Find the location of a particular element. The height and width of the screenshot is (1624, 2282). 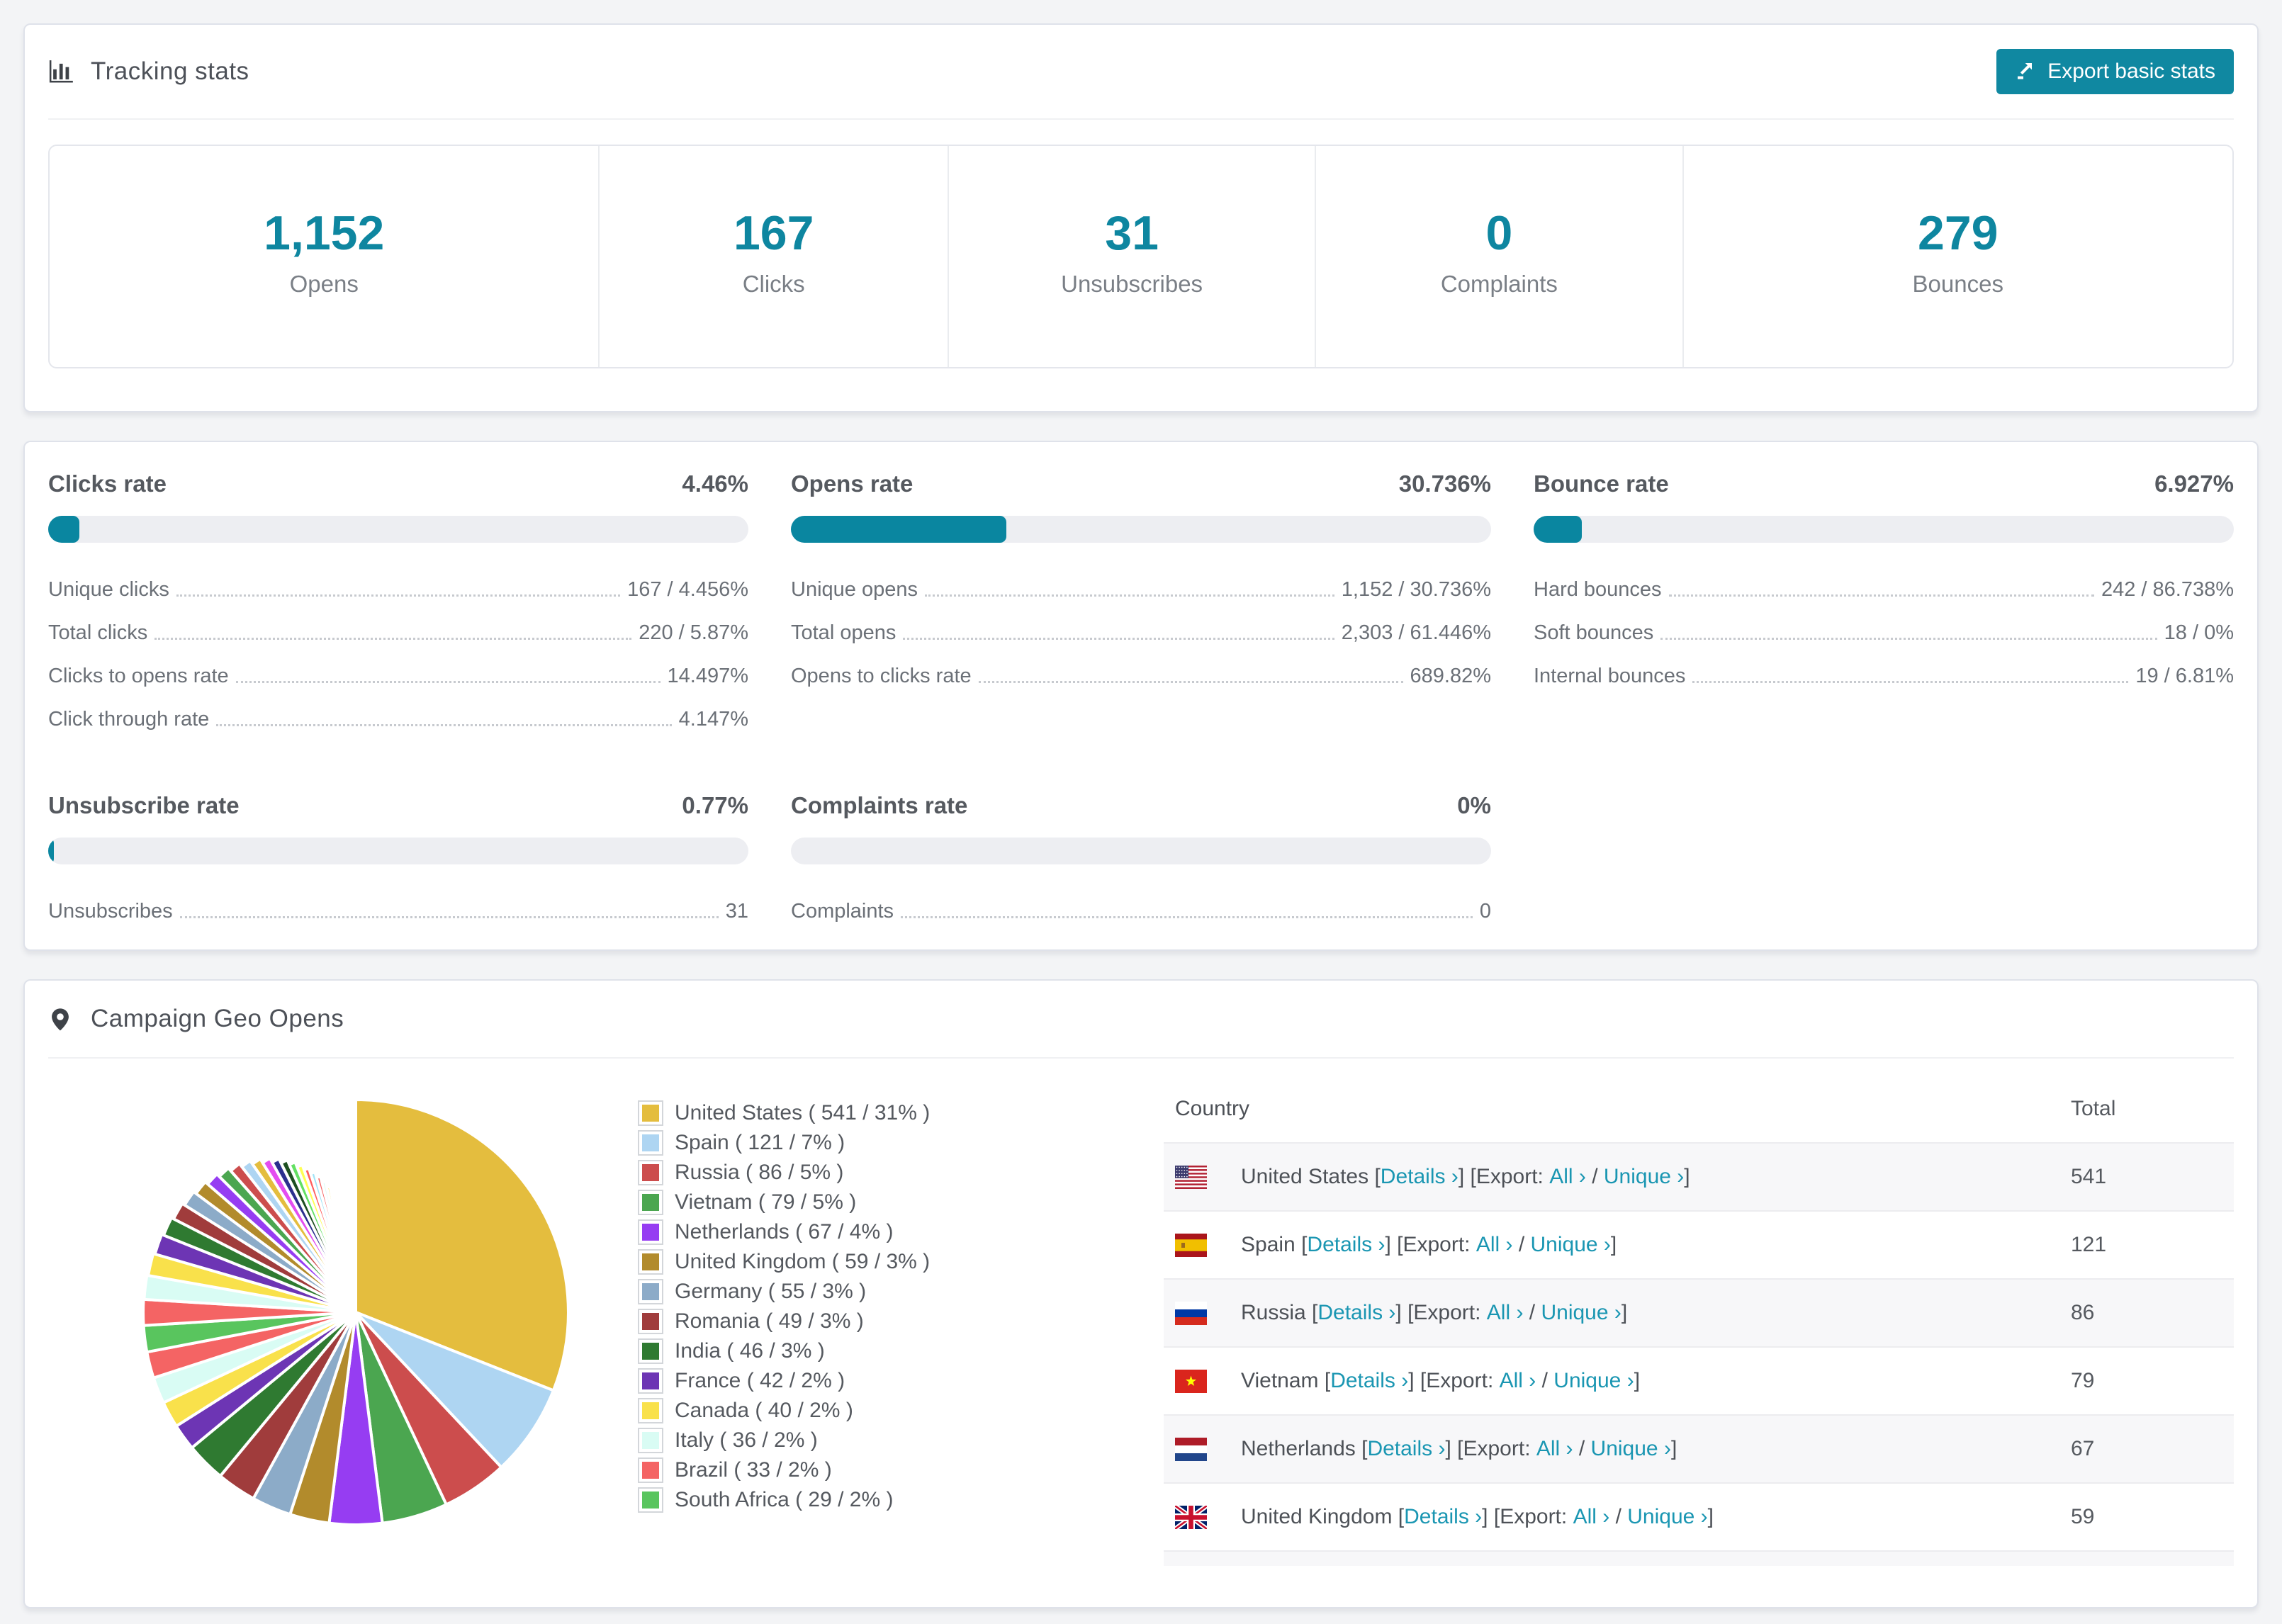

legend-item-us: United States ( 541 / 31% ) is located at coordinates (866, 1113).